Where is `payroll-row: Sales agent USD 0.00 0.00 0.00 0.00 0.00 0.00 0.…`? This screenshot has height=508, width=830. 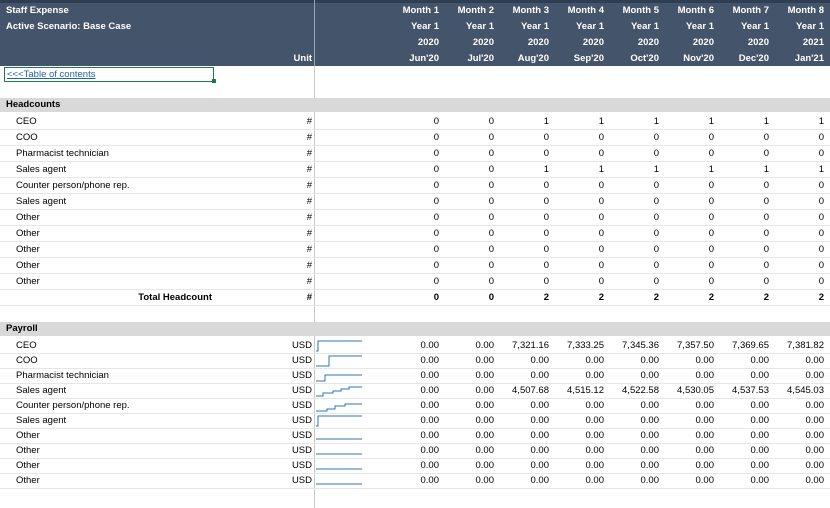 payroll-row: Sales agent USD 0.00 0.00 0.00 0.00 0.00 0.00 0.… is located at coordinates (415, 421).